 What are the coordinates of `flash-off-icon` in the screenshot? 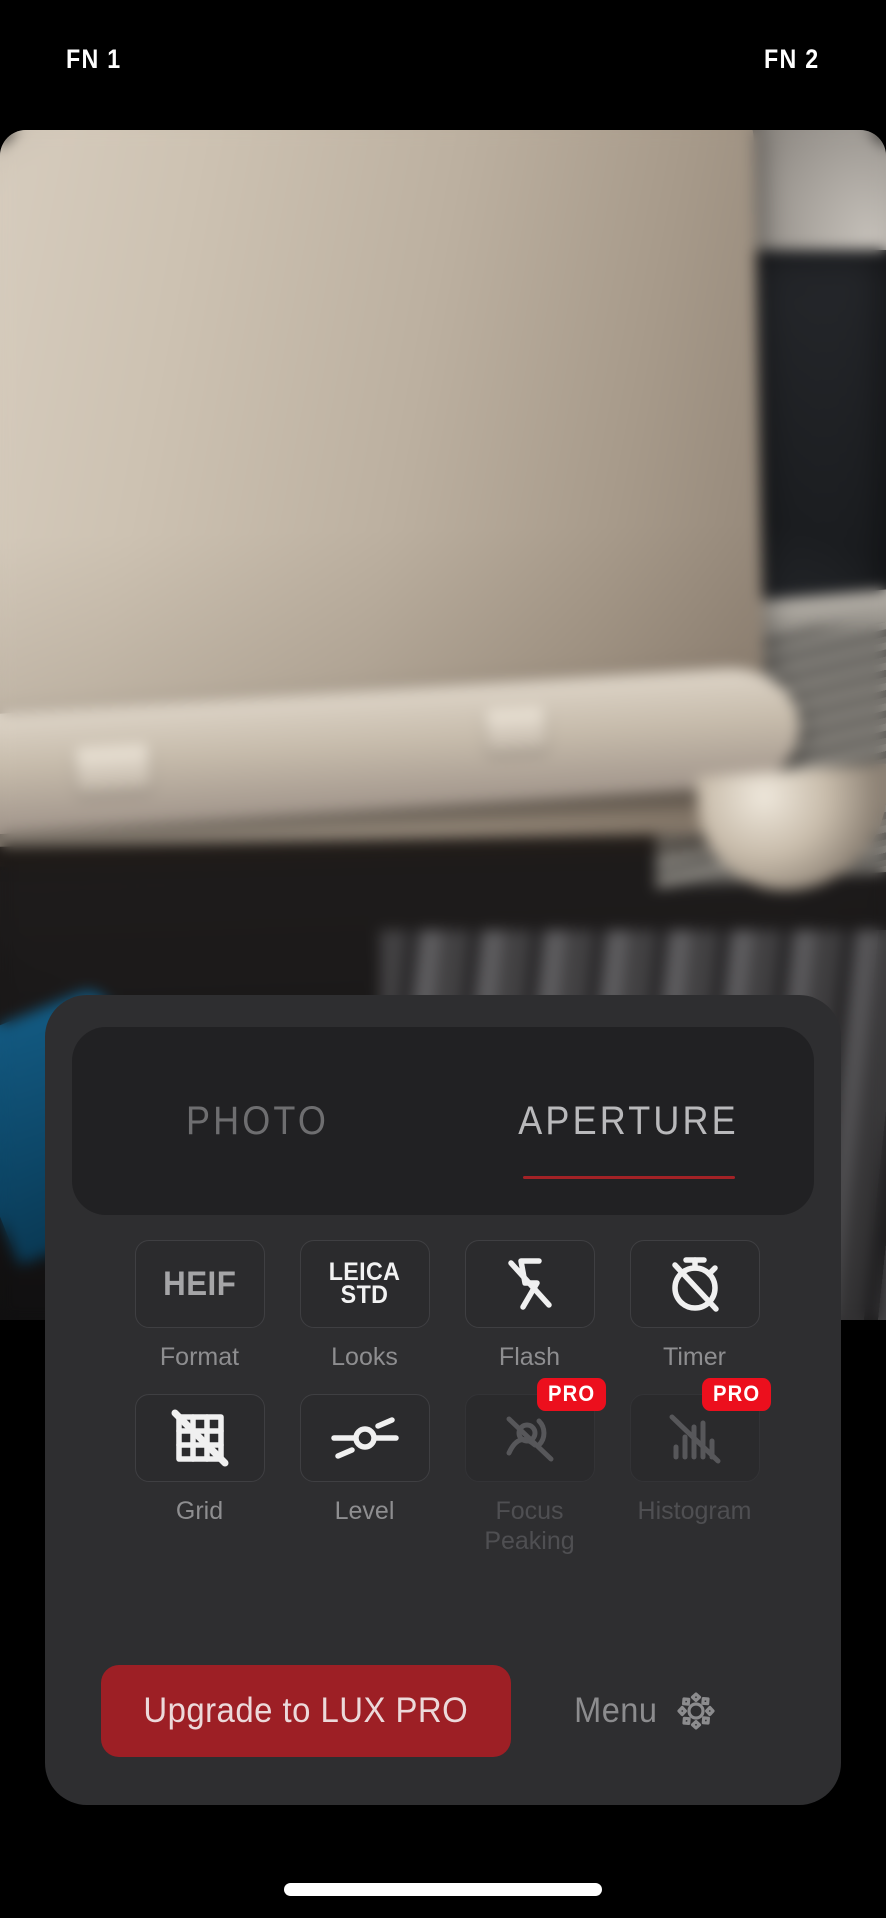 It's located at (529, 1284).